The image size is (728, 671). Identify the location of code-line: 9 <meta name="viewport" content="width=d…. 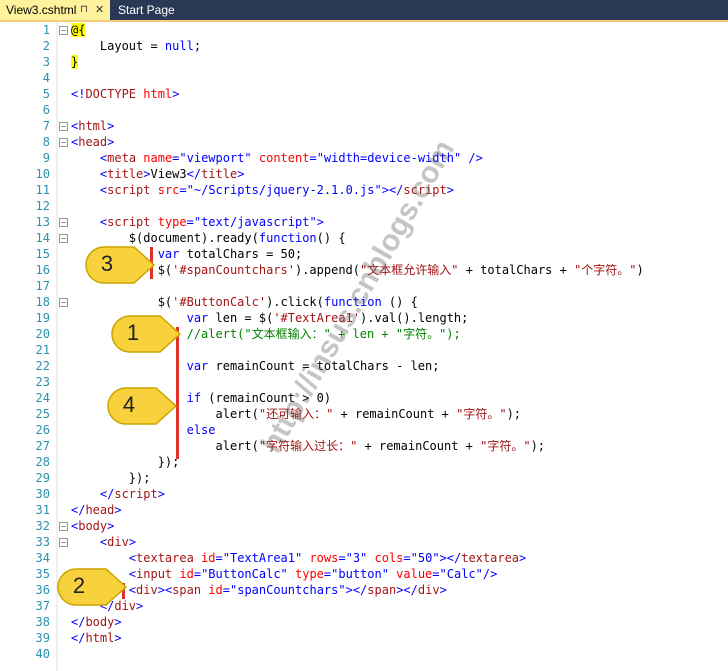
(364, 158).